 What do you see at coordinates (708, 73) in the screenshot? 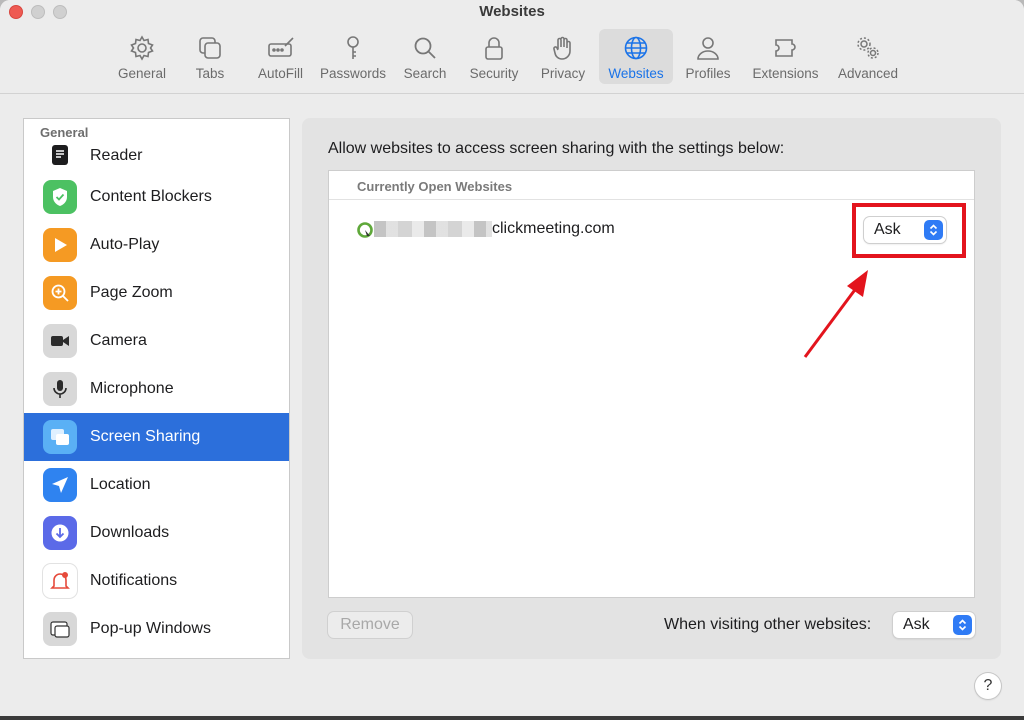
I see `tab-label: Profiles` at bounding box center [708, 73].